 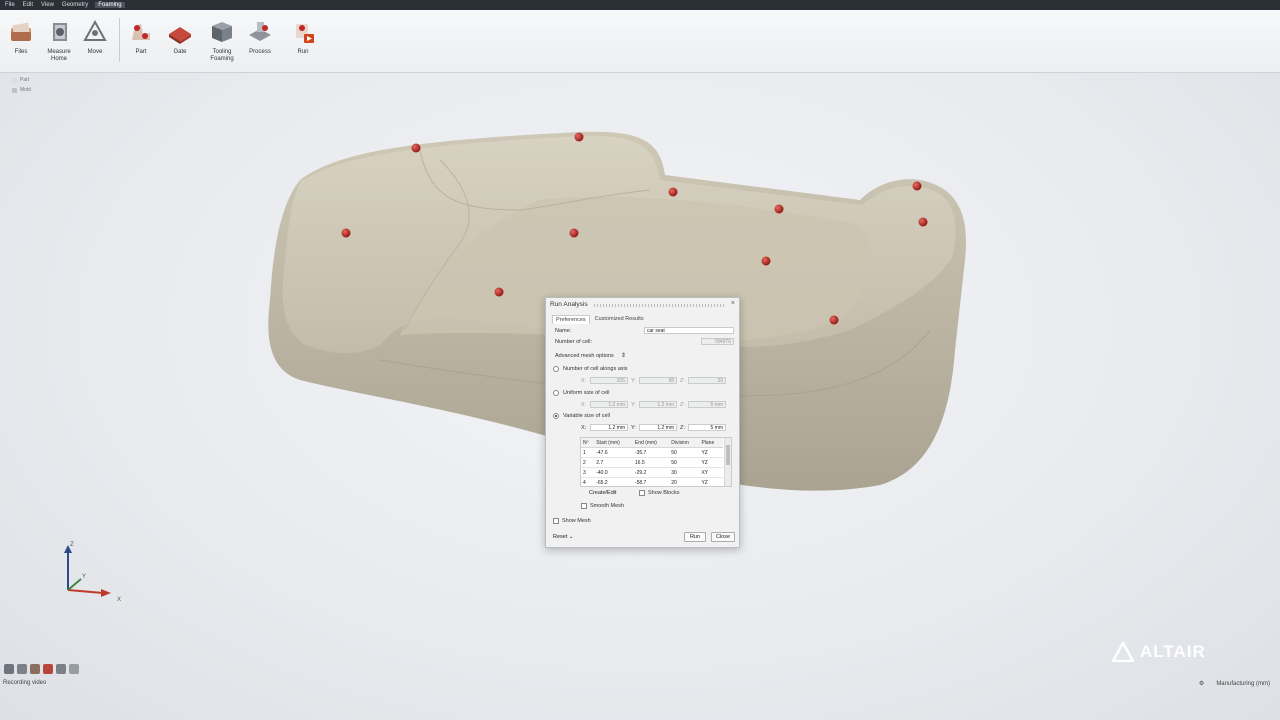 What do you see at coordinates (95, 30) in the screenshot?
I see `move-icon` at bounding box center [95, 30].